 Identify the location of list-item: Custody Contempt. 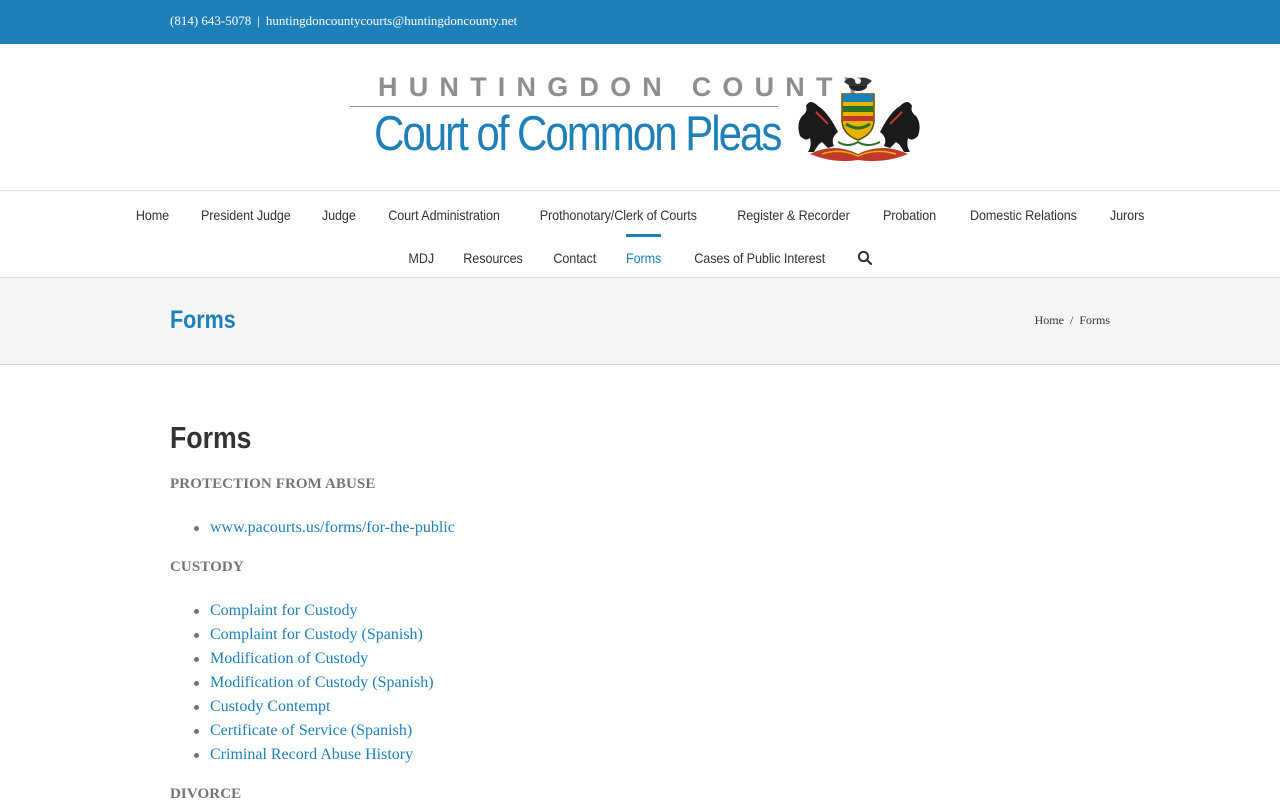
(314, 707).